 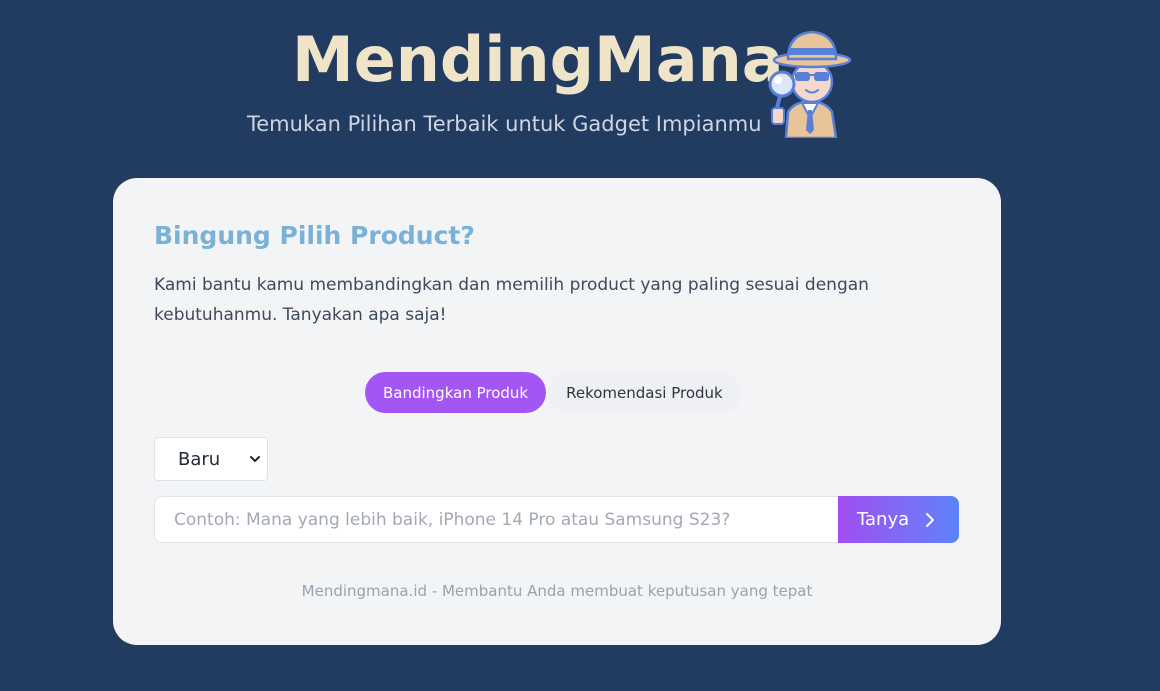 What do you see at coordinates (456, 392) in the screenshot?
I see `tab-bandingkan-produk: Bandingkan Produk` at bounding box center [456, 392].